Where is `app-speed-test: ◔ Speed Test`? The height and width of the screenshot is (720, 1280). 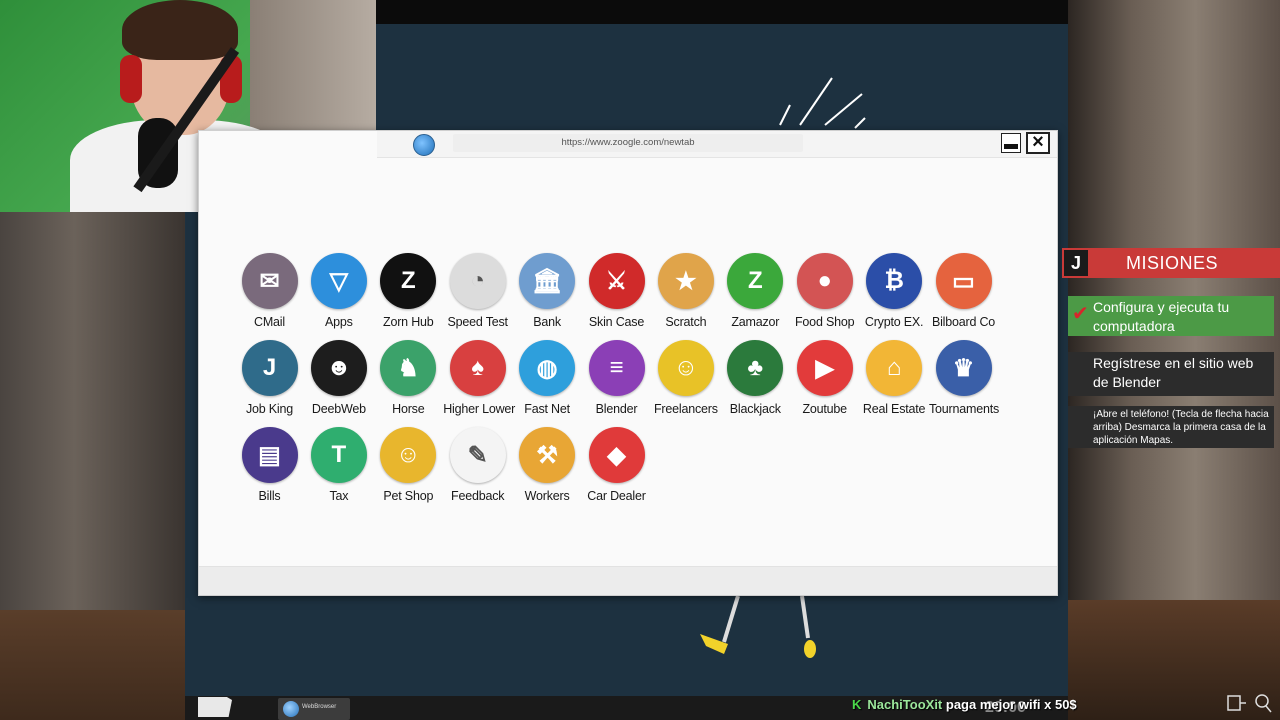
app-speed-test: ◔ Speed Test is located at coordinates (477, 291).